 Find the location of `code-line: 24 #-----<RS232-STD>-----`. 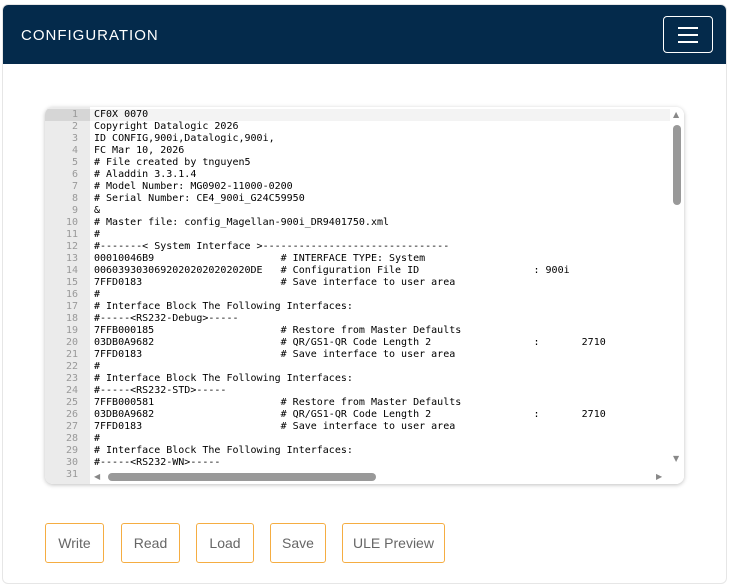

code-line: 24 #-----<RS232-STD>----- is located at coordinates (357, 391).